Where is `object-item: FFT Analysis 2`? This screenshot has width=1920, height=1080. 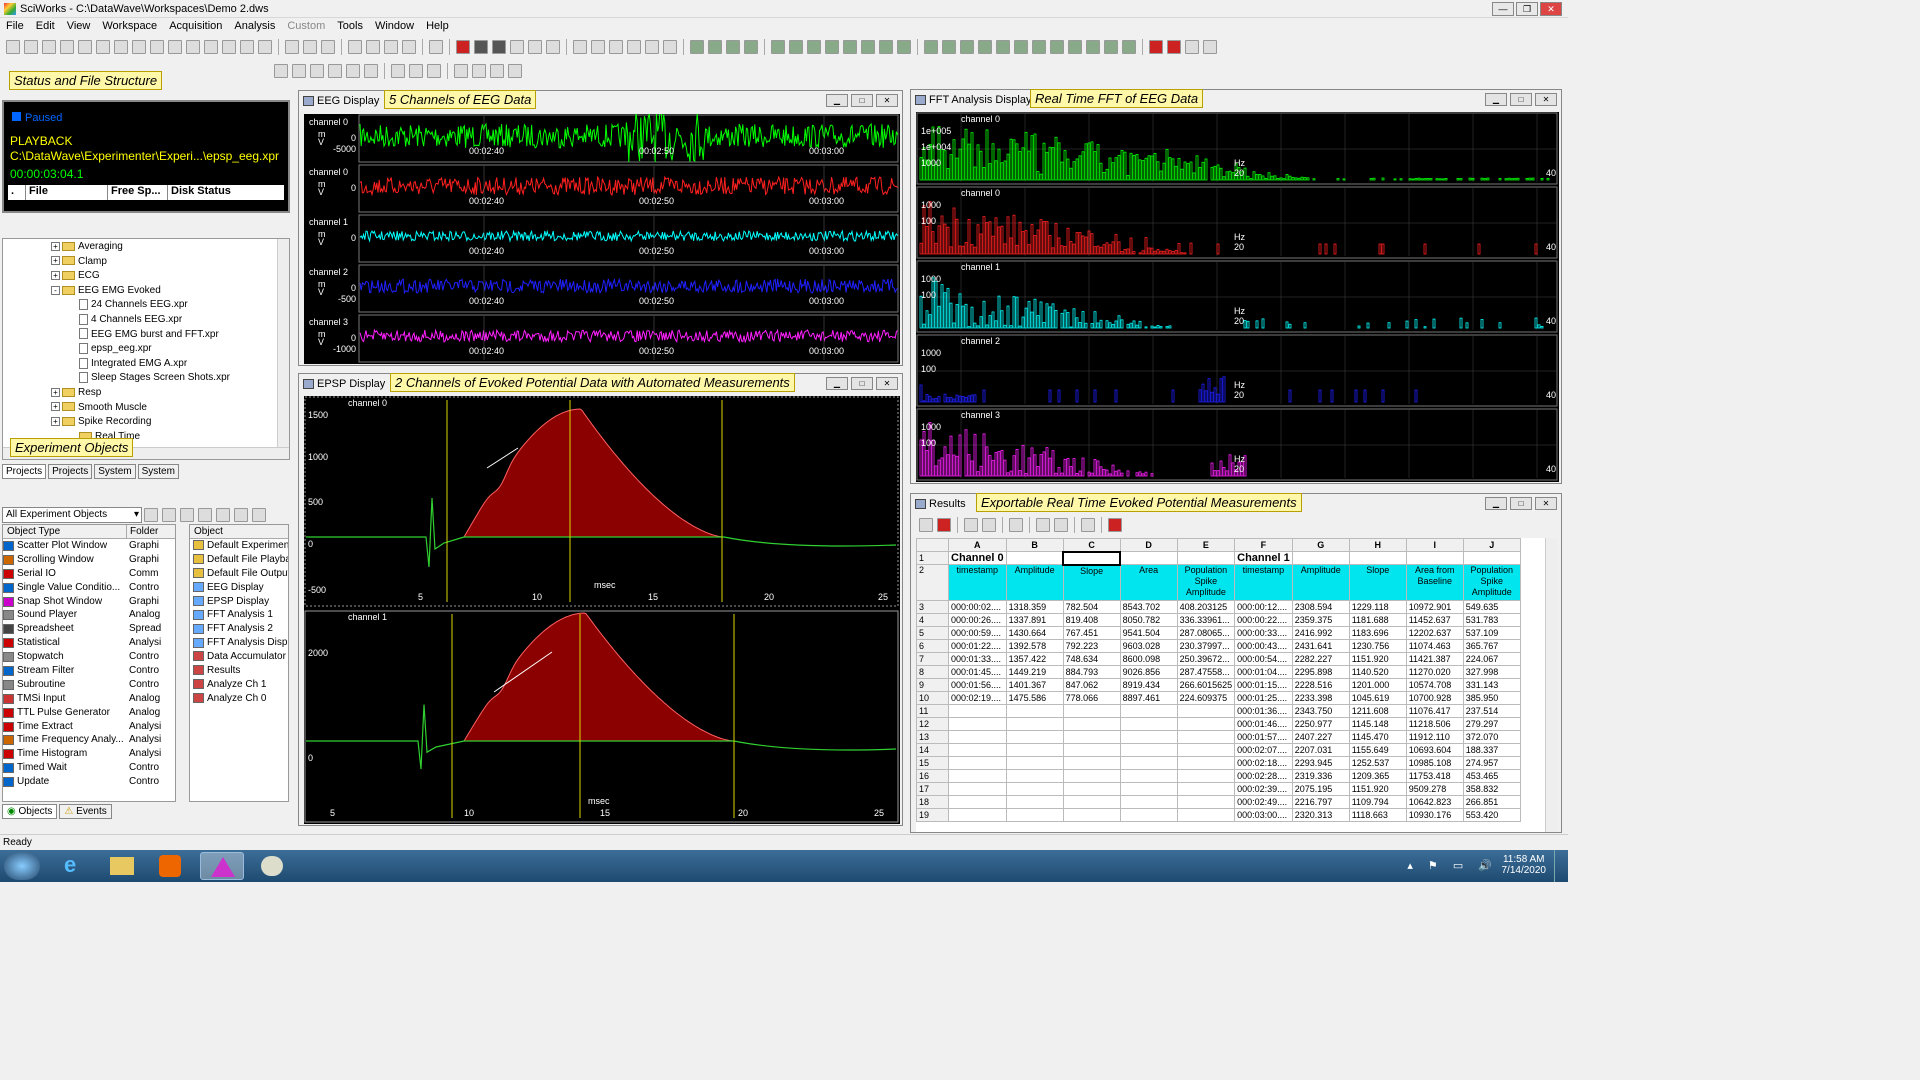 object-item: FFT Analysis 2 is located at coordinates (239, 629).